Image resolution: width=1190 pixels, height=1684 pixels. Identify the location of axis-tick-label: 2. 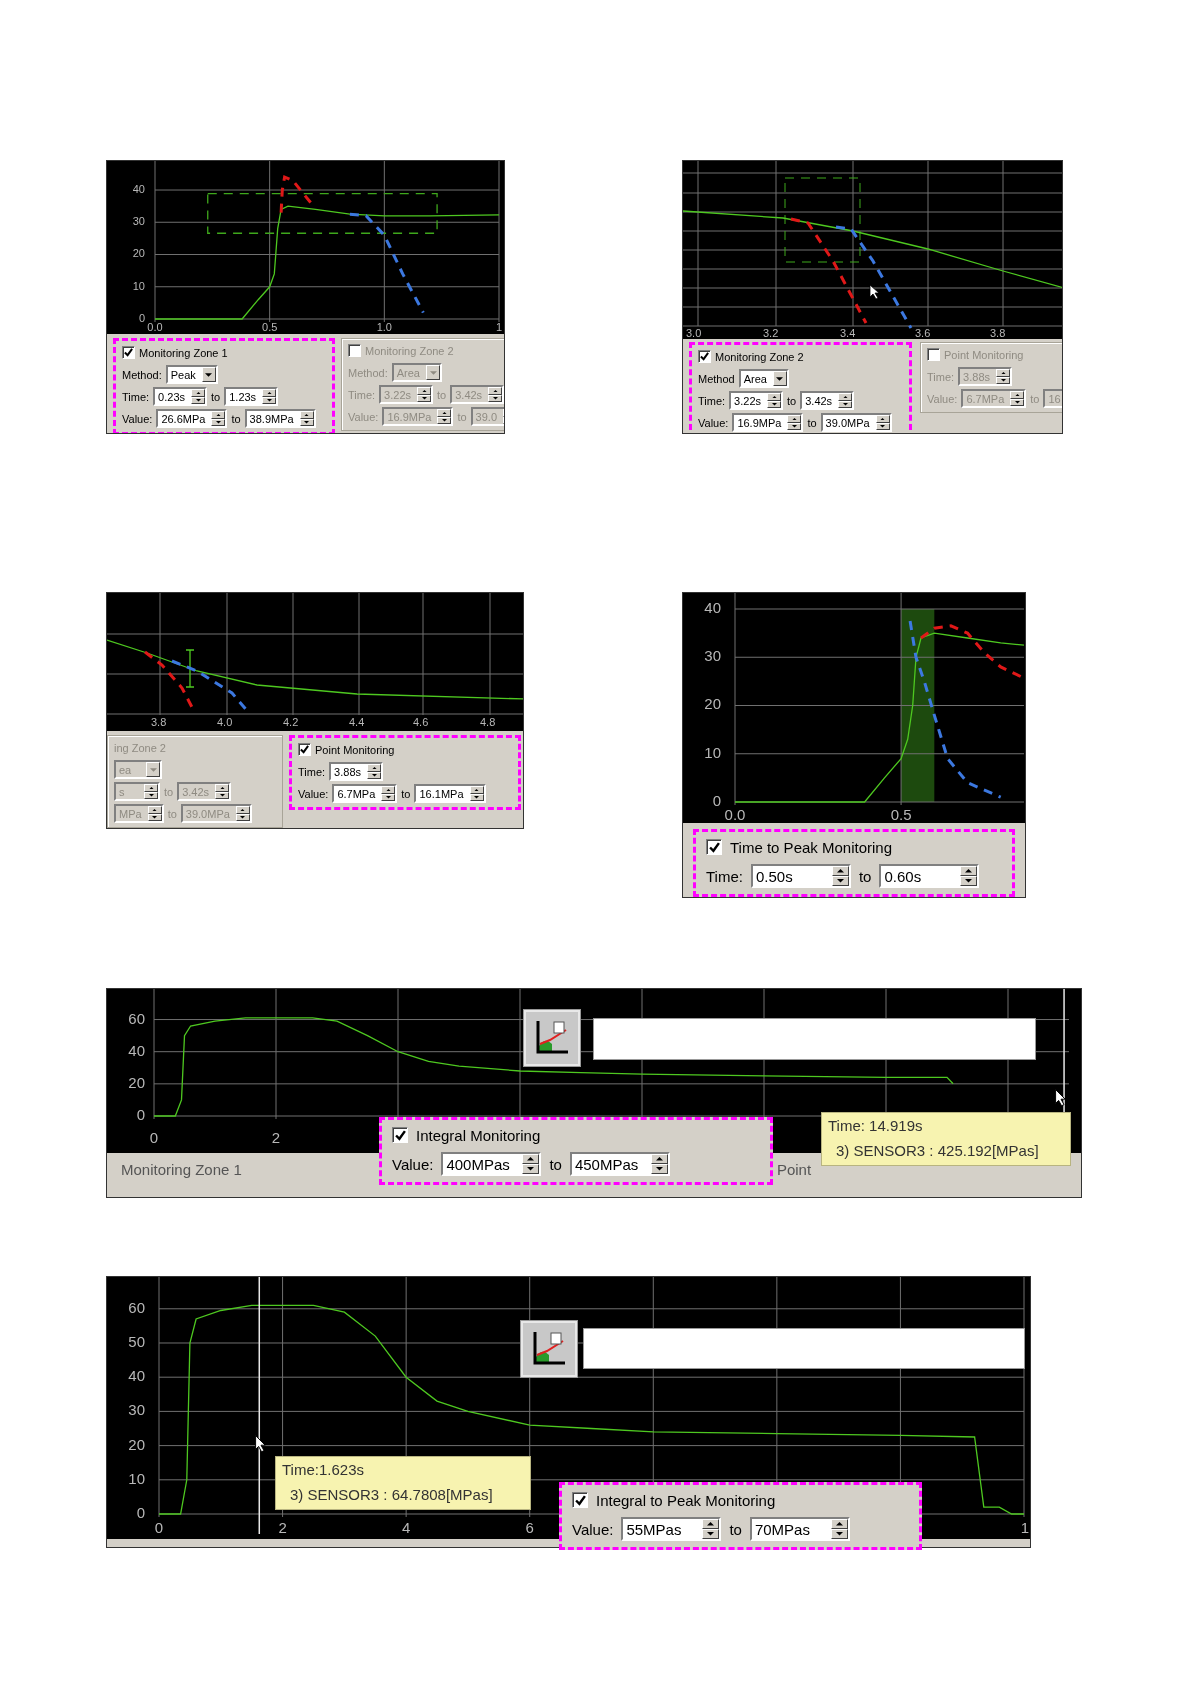
(276, 1137).